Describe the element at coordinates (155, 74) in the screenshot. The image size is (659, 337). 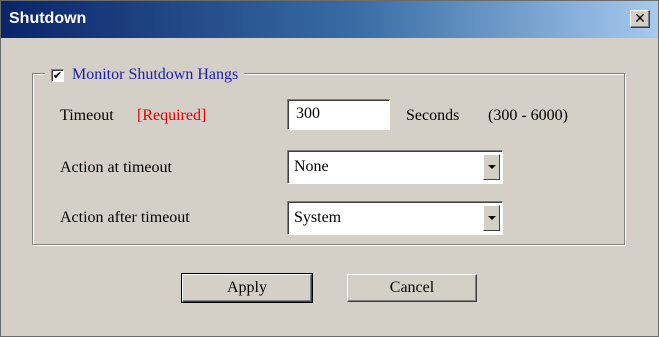
I see `monitor-shutdown-label: Monitor Shutdown Hangs` at that location.